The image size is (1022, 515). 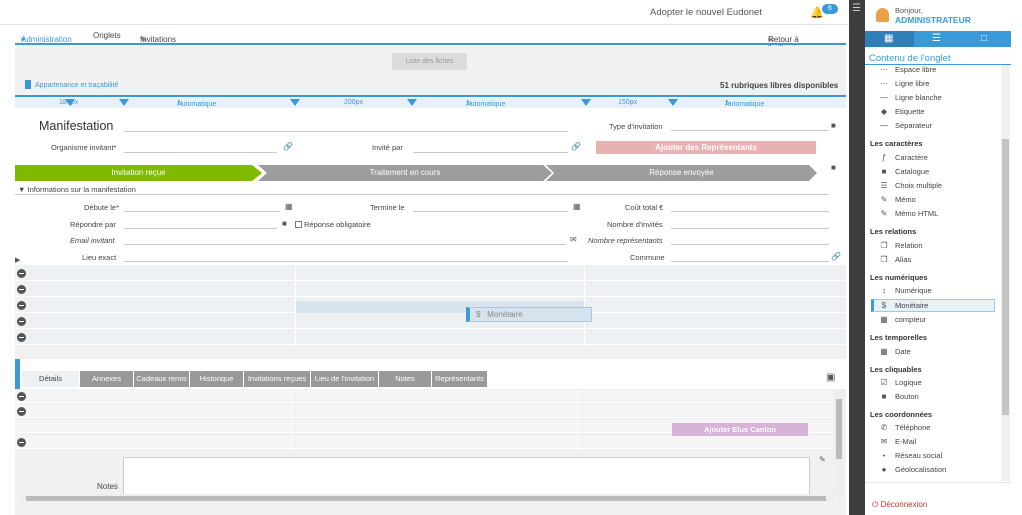 I want to click on user-name: ADMINISTRATEUR, so click(x=933, y=20).